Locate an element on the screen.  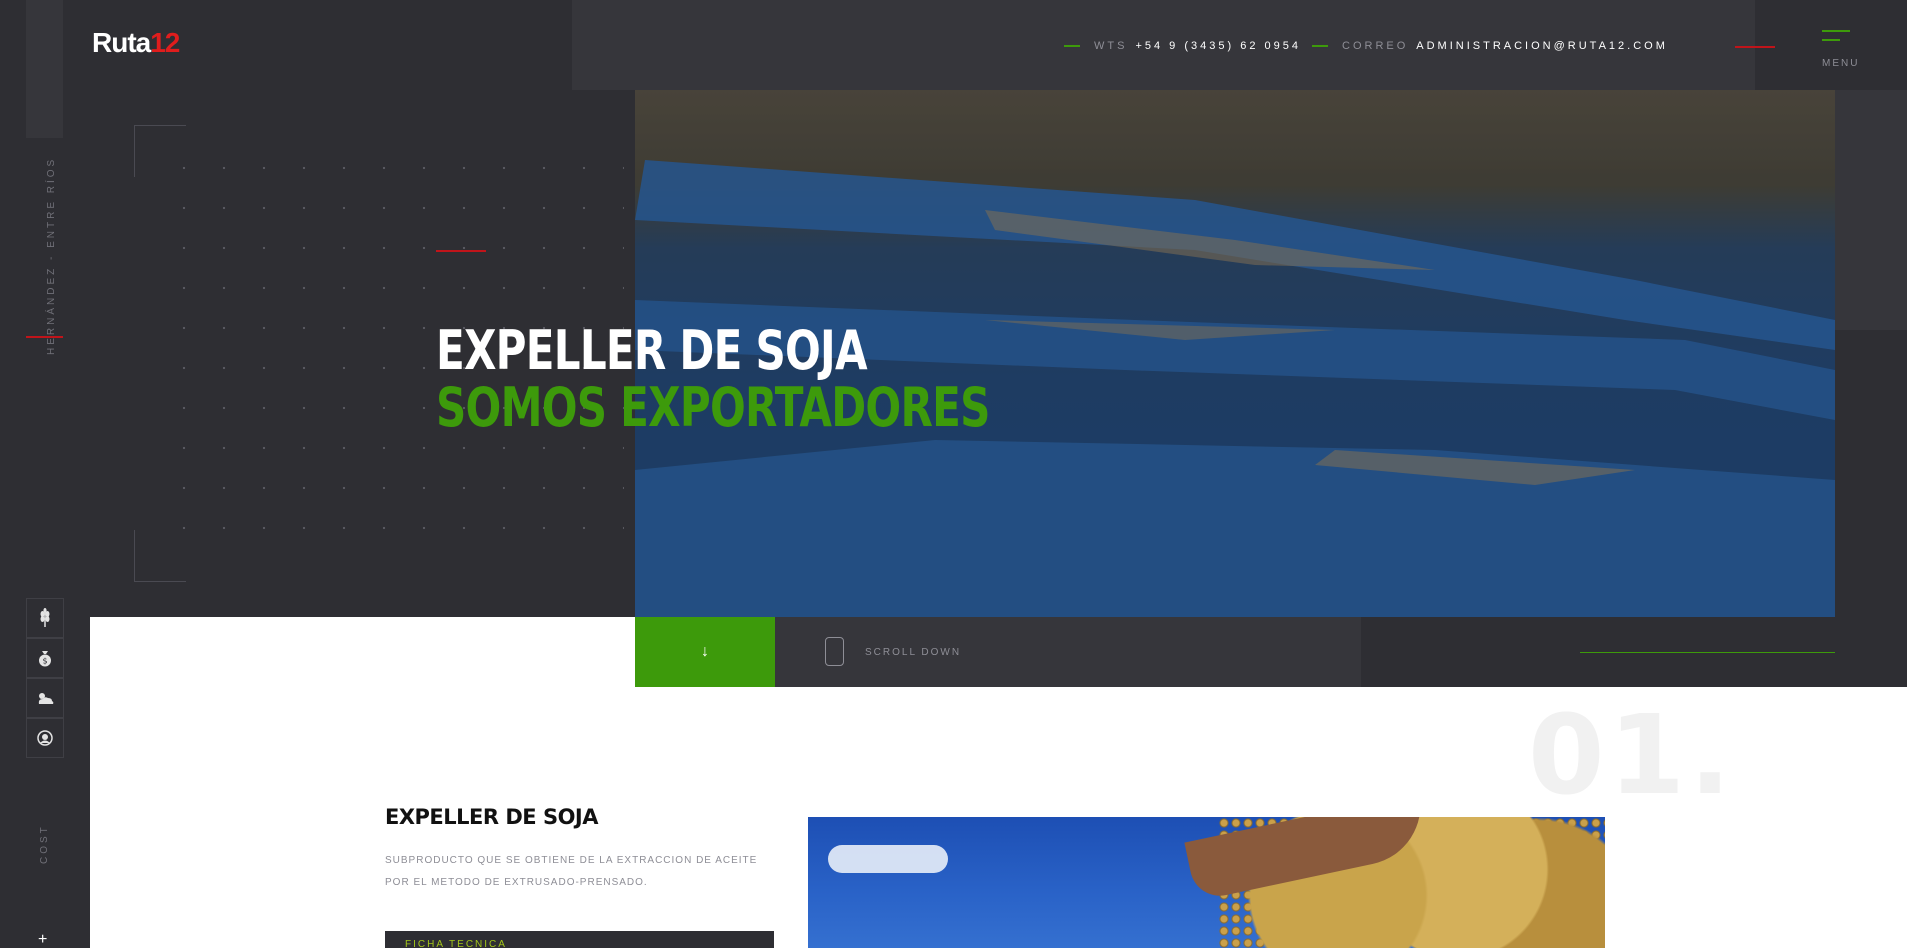
money-bag-icon: $ is located at coordinates (45, 658).